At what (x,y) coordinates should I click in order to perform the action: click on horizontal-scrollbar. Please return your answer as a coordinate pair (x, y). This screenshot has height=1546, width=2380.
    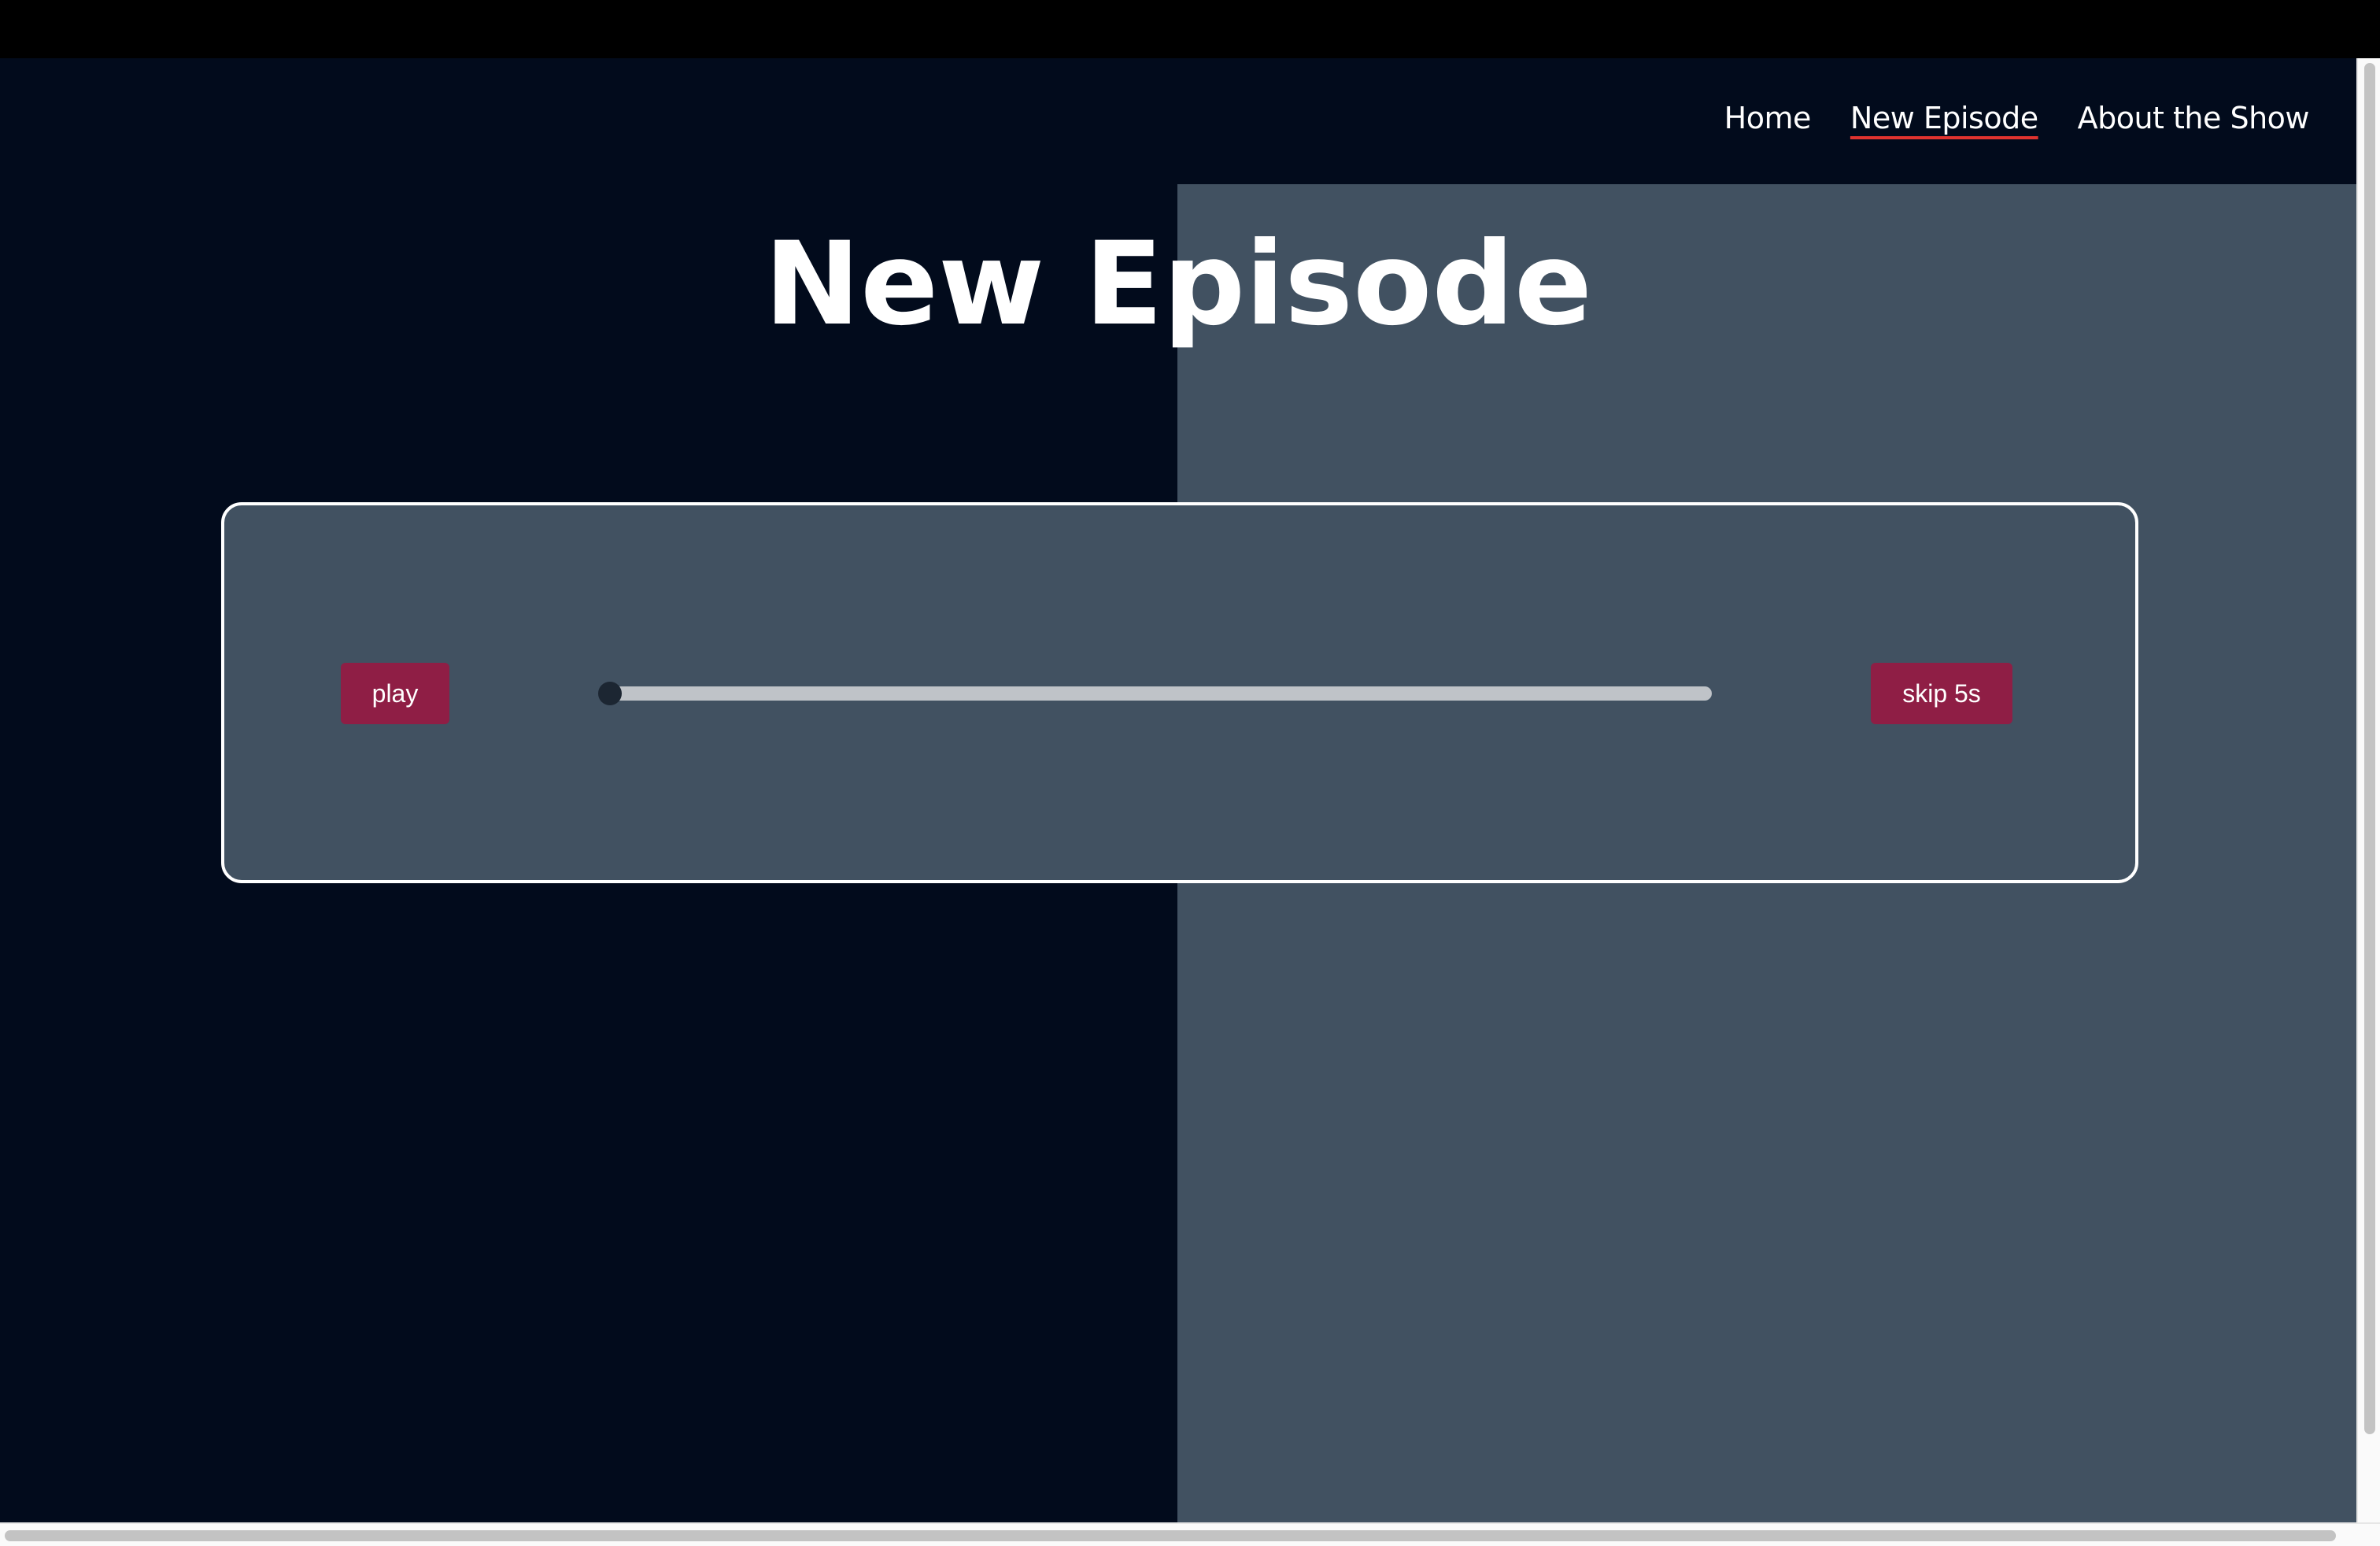
    Looking at the image, I should click on (1190, 1534).